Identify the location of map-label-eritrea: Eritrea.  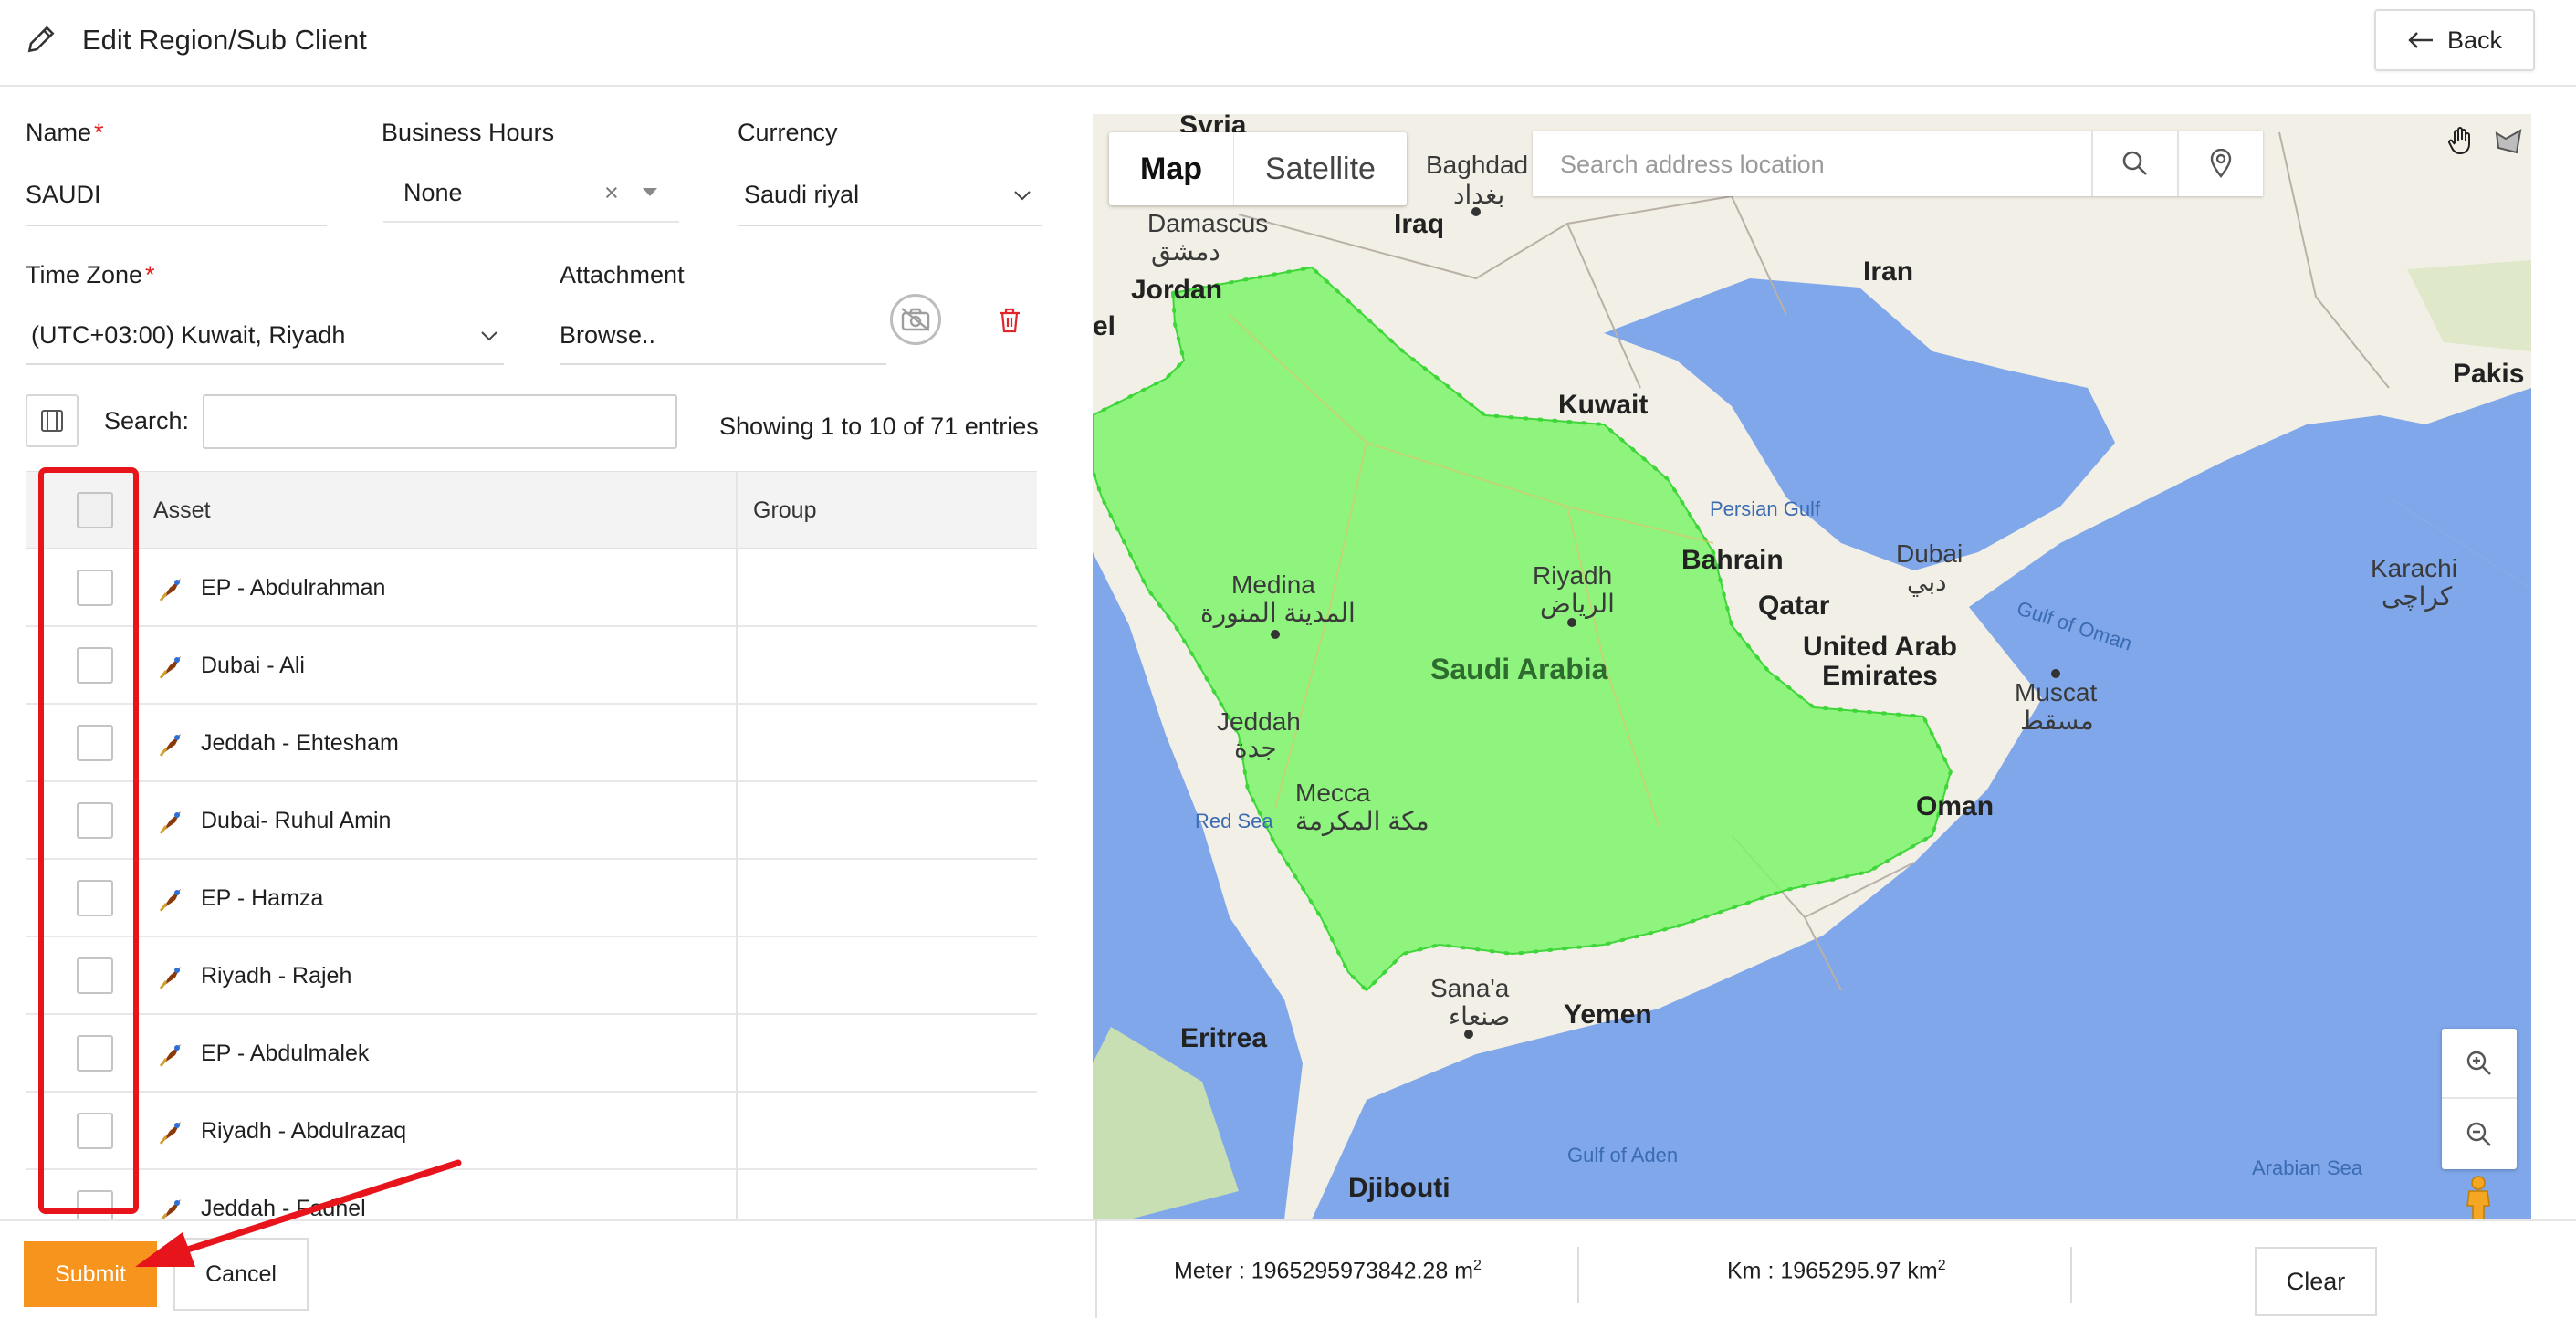
(1224, 1038).